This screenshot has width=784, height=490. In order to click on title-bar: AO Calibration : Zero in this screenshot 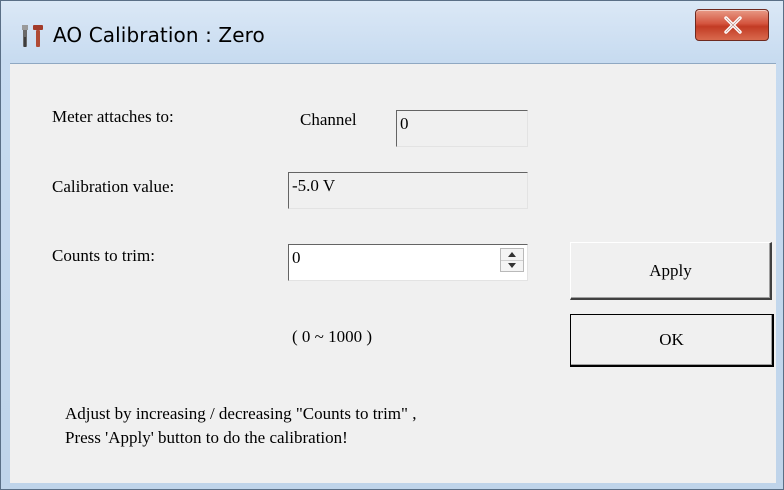, I will do `click(392, 32)`.